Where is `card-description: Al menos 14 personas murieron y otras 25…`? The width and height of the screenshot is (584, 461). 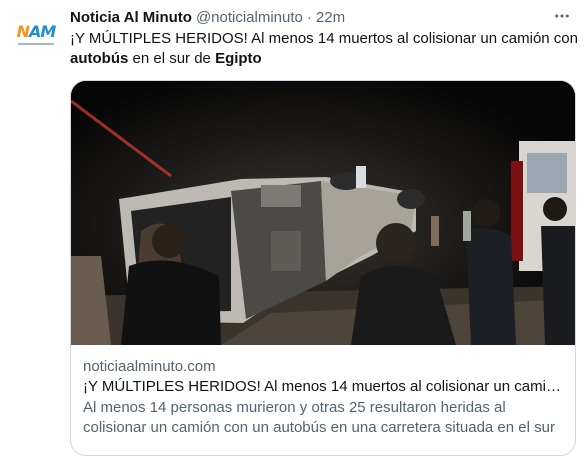
card-description: Al menos 14 personas murieron y otras 25… is located at coordinates (319, 417).